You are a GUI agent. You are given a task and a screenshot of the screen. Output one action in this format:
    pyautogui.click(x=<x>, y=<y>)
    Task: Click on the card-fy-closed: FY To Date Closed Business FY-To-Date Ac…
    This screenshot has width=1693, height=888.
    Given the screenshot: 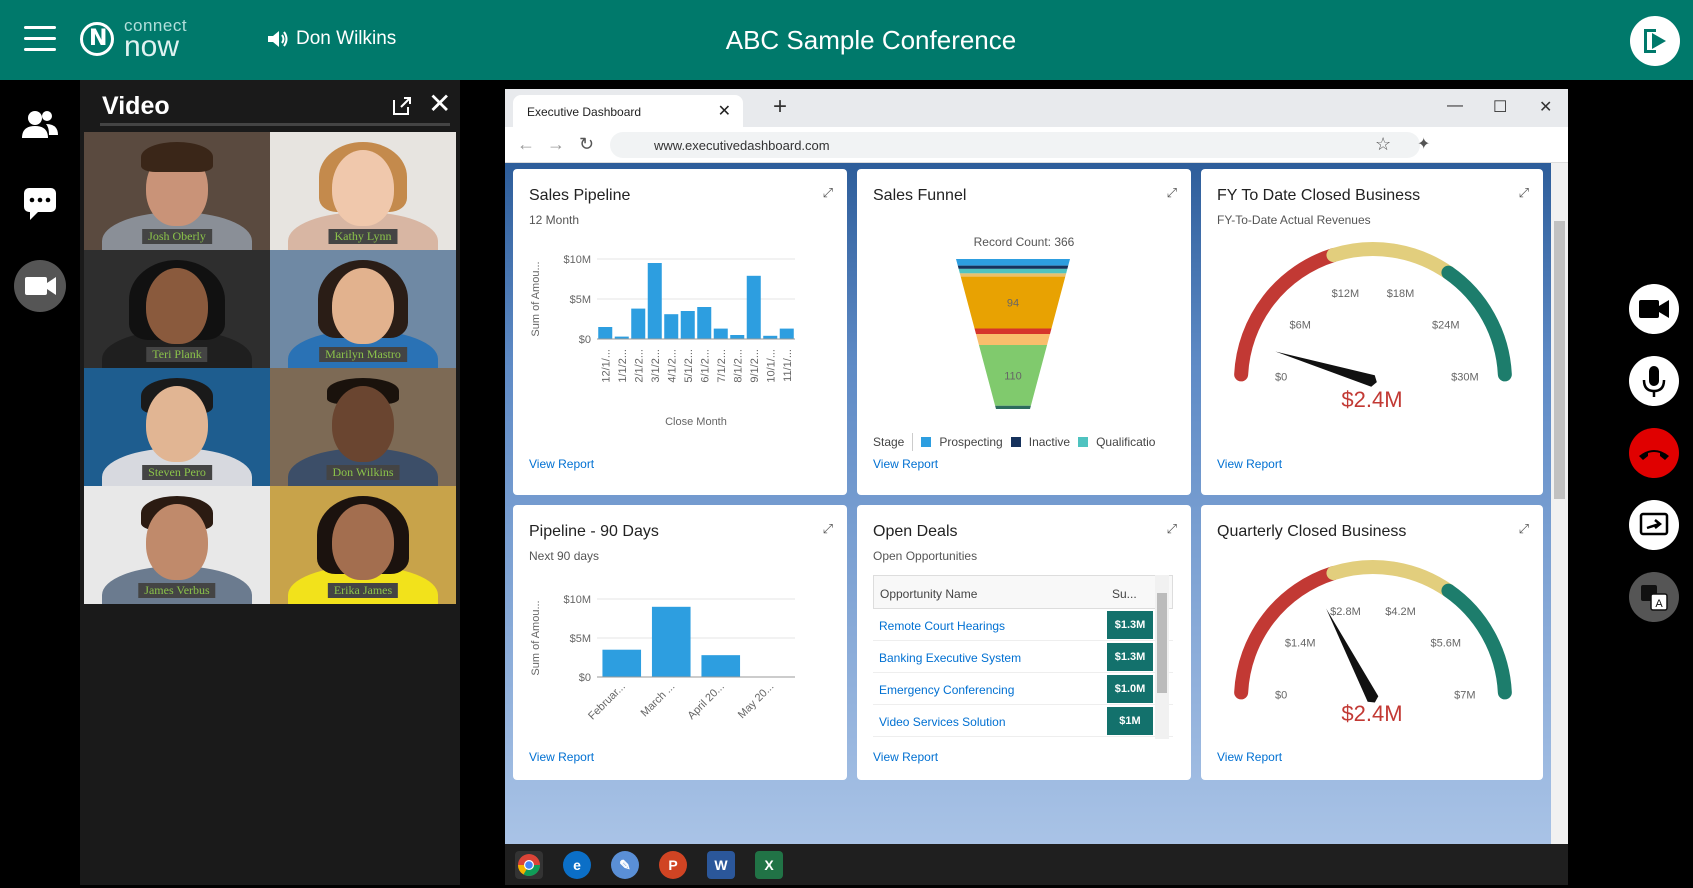 What is the action you would take?
    pyautogui.click(x=1372, y=332)
    